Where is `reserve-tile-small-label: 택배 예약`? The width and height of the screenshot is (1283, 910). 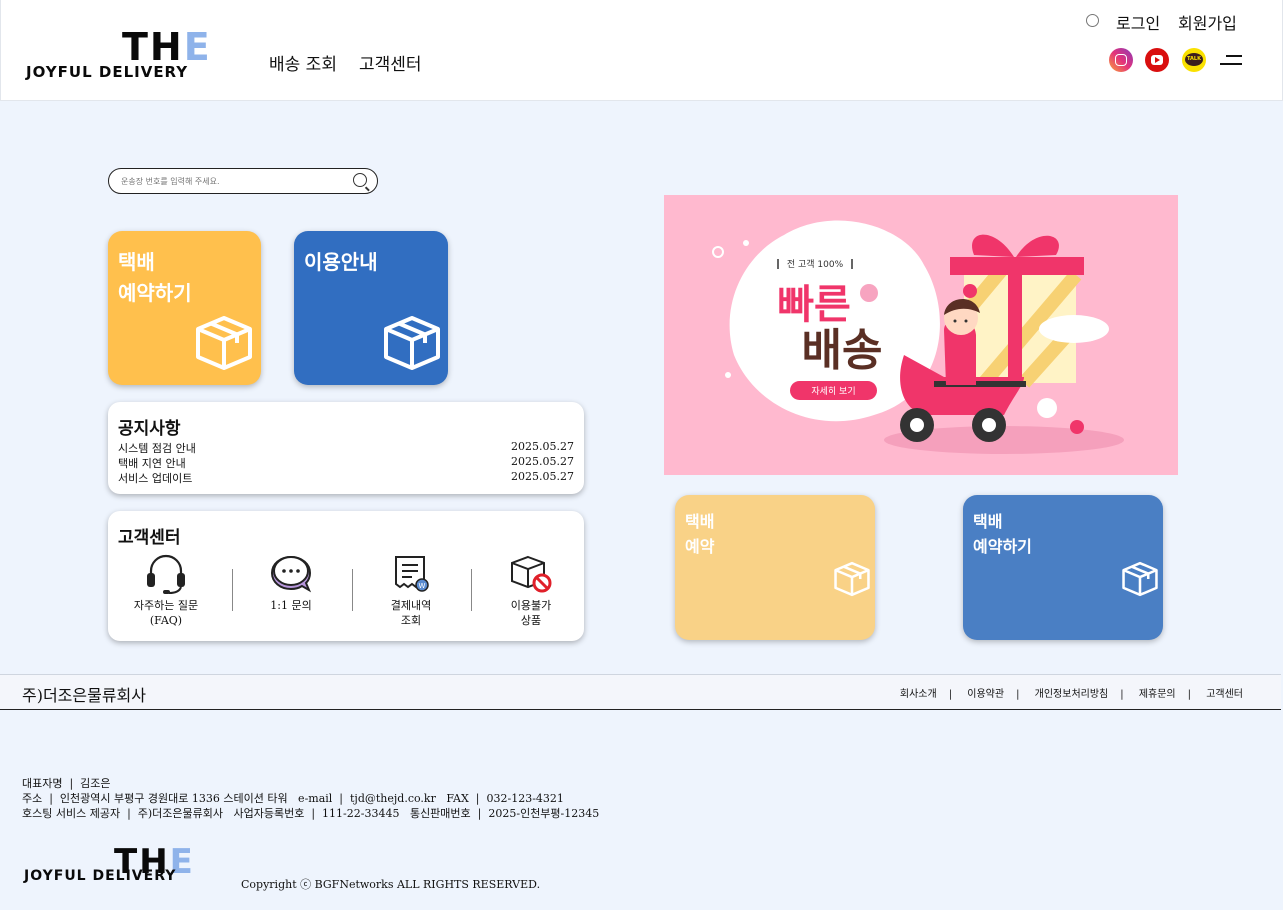
reserve-tile-small-label: 택배 예약 is located at coordinates (700, 534).